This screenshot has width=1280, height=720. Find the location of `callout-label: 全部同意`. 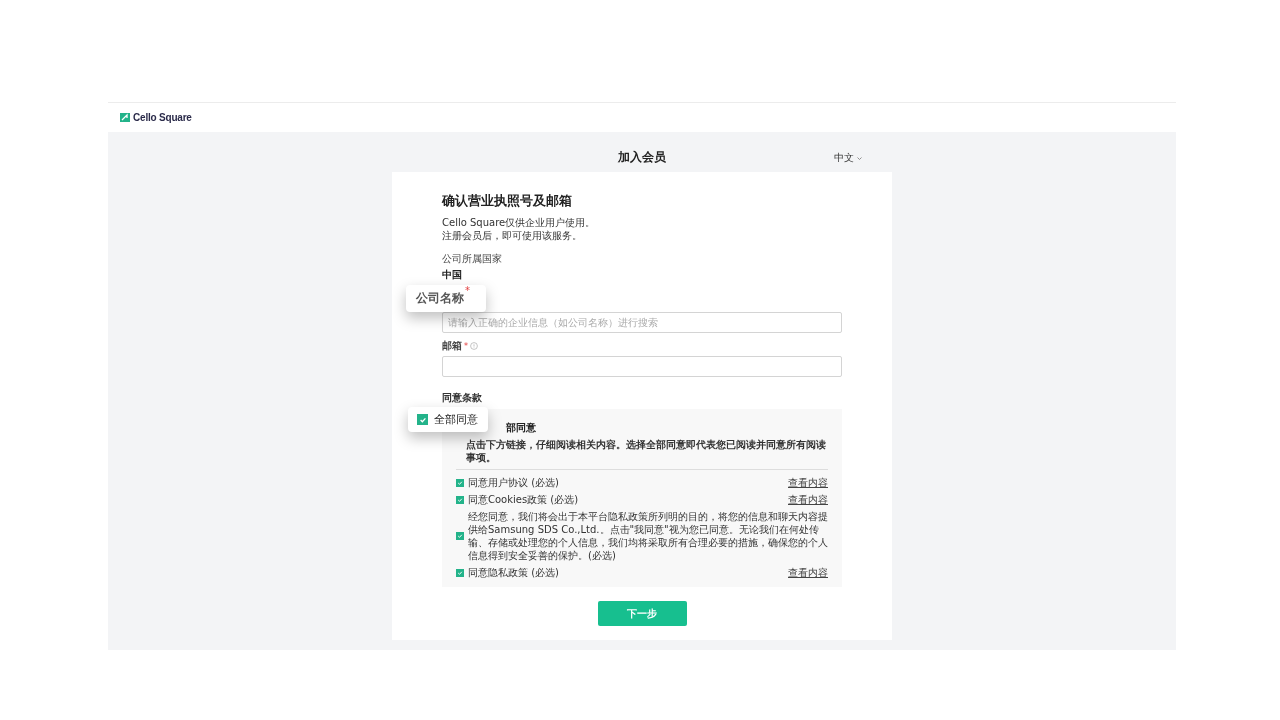

callout-label: 全部同意 is located at coordinates (456, 419).